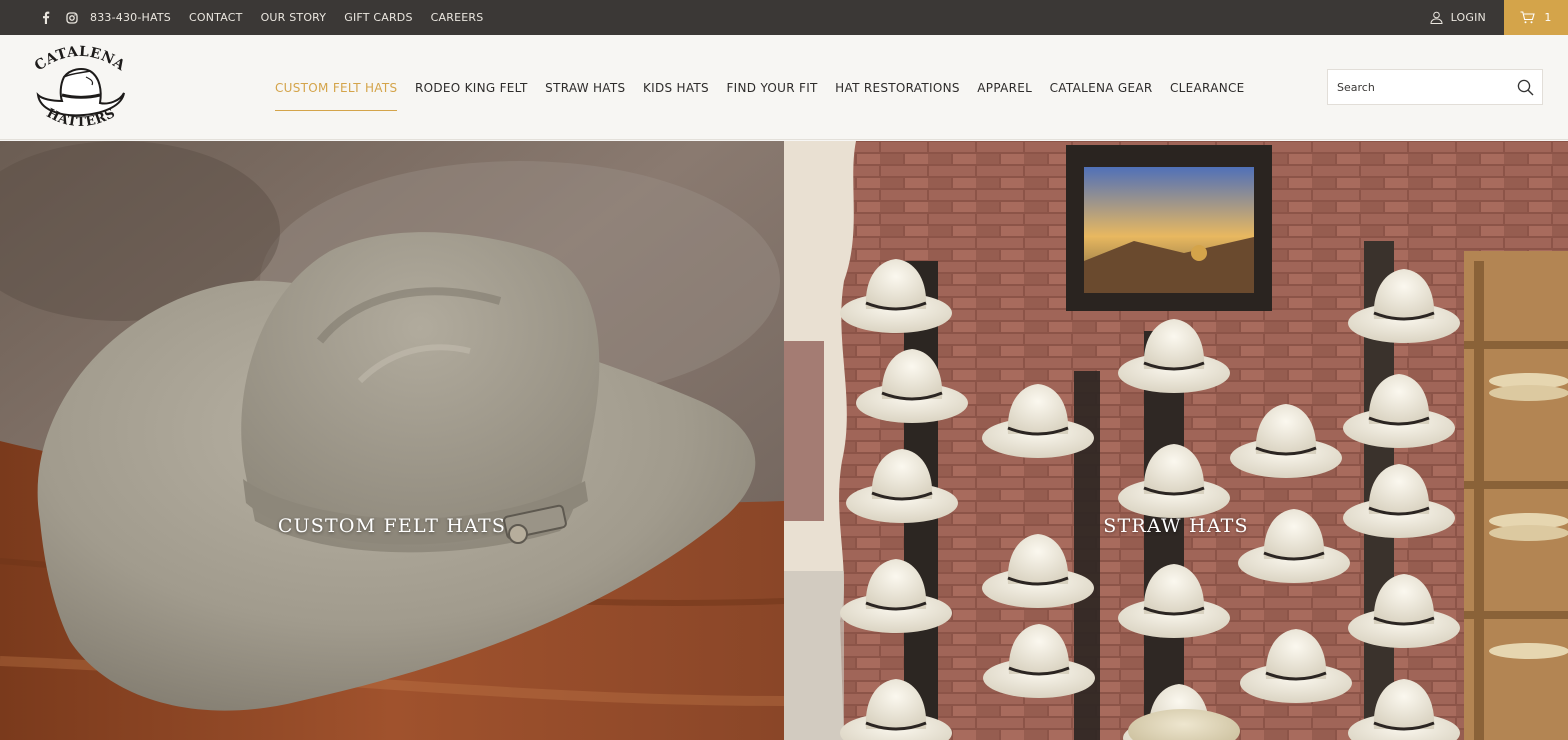 Image resolution: width=1568 pixels, height=740 pixels. Describe the element at coordinates (1436, 17) in the screenshot. I see `user-icon` at that location.